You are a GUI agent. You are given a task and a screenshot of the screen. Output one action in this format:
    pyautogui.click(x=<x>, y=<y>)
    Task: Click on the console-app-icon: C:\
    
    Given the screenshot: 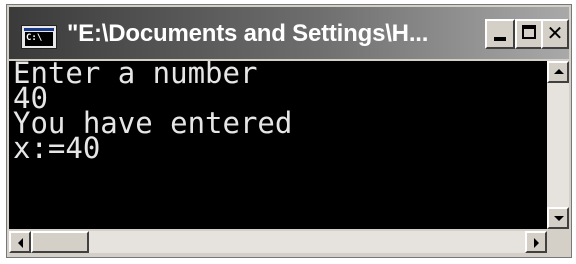 What is the action you would take?
    pyautogui.click(x=39, y=37)
    